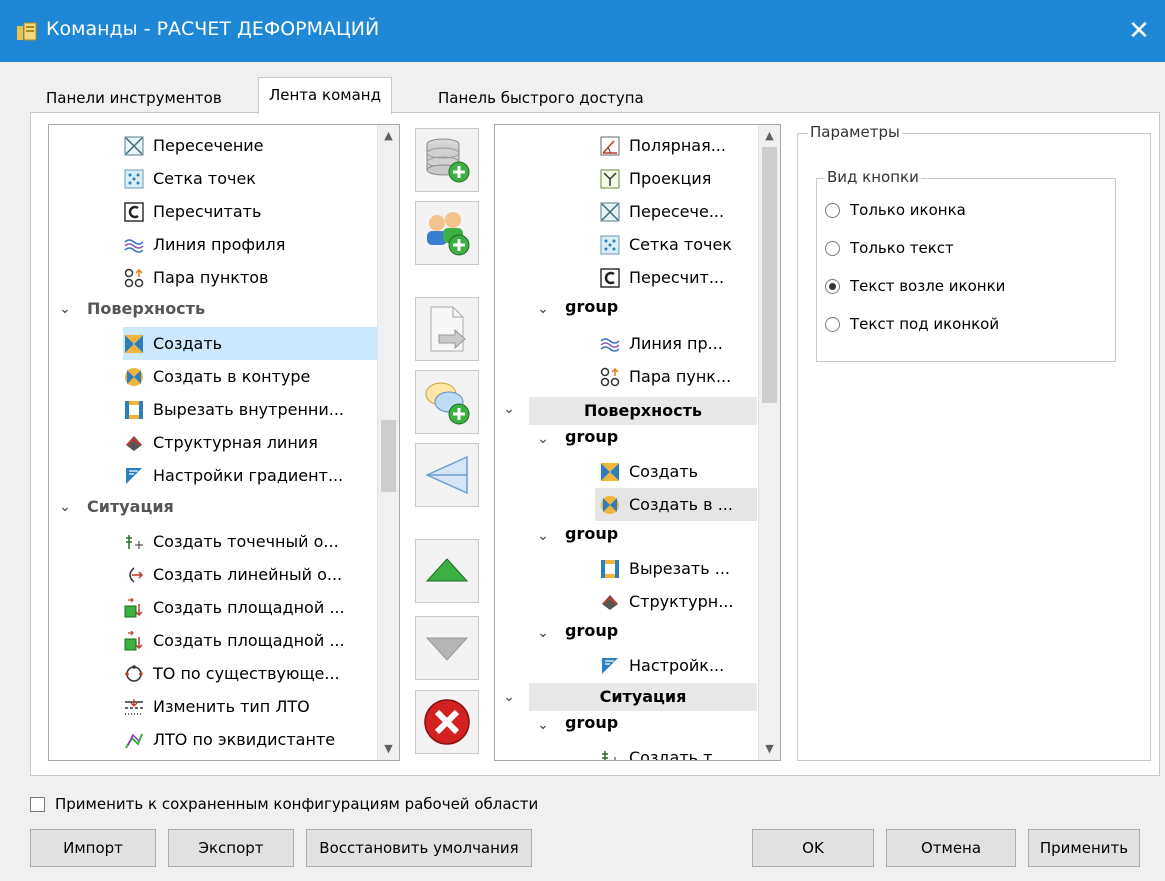 The height and width of the screenshot is (881, 1165). What do you see at coordinates (134, 707) in the screenshot?
I see `change-line-type-icon` at bounding box center [134, 707].